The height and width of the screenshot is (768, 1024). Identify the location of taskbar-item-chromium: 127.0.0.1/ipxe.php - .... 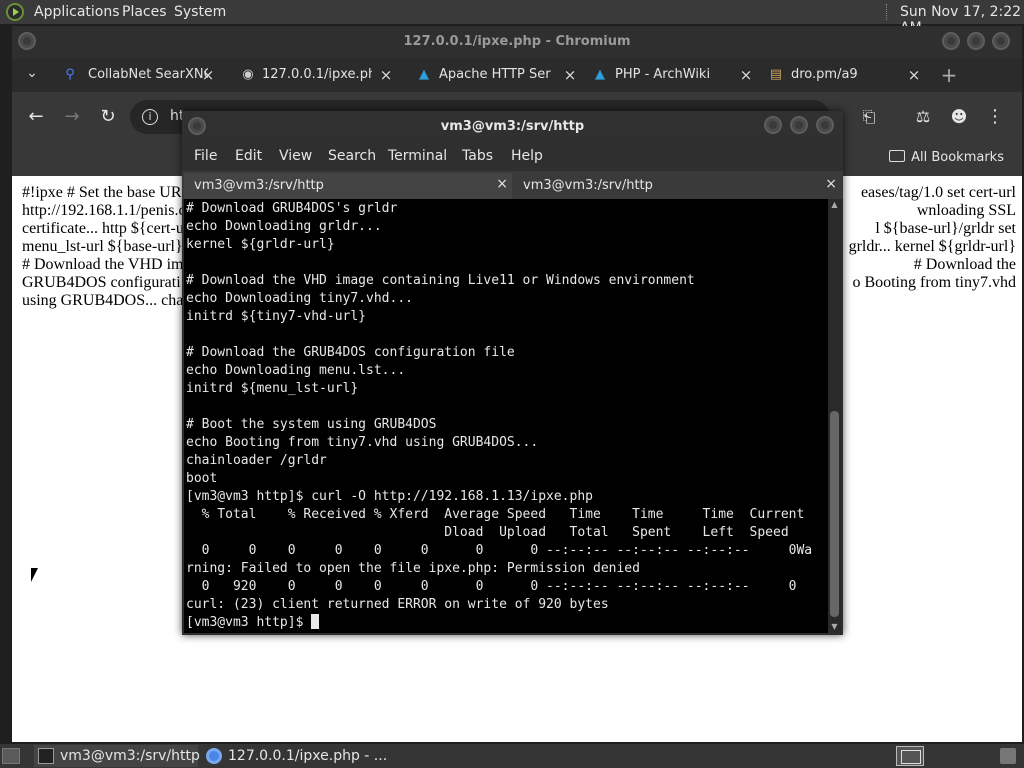
(294, 756).